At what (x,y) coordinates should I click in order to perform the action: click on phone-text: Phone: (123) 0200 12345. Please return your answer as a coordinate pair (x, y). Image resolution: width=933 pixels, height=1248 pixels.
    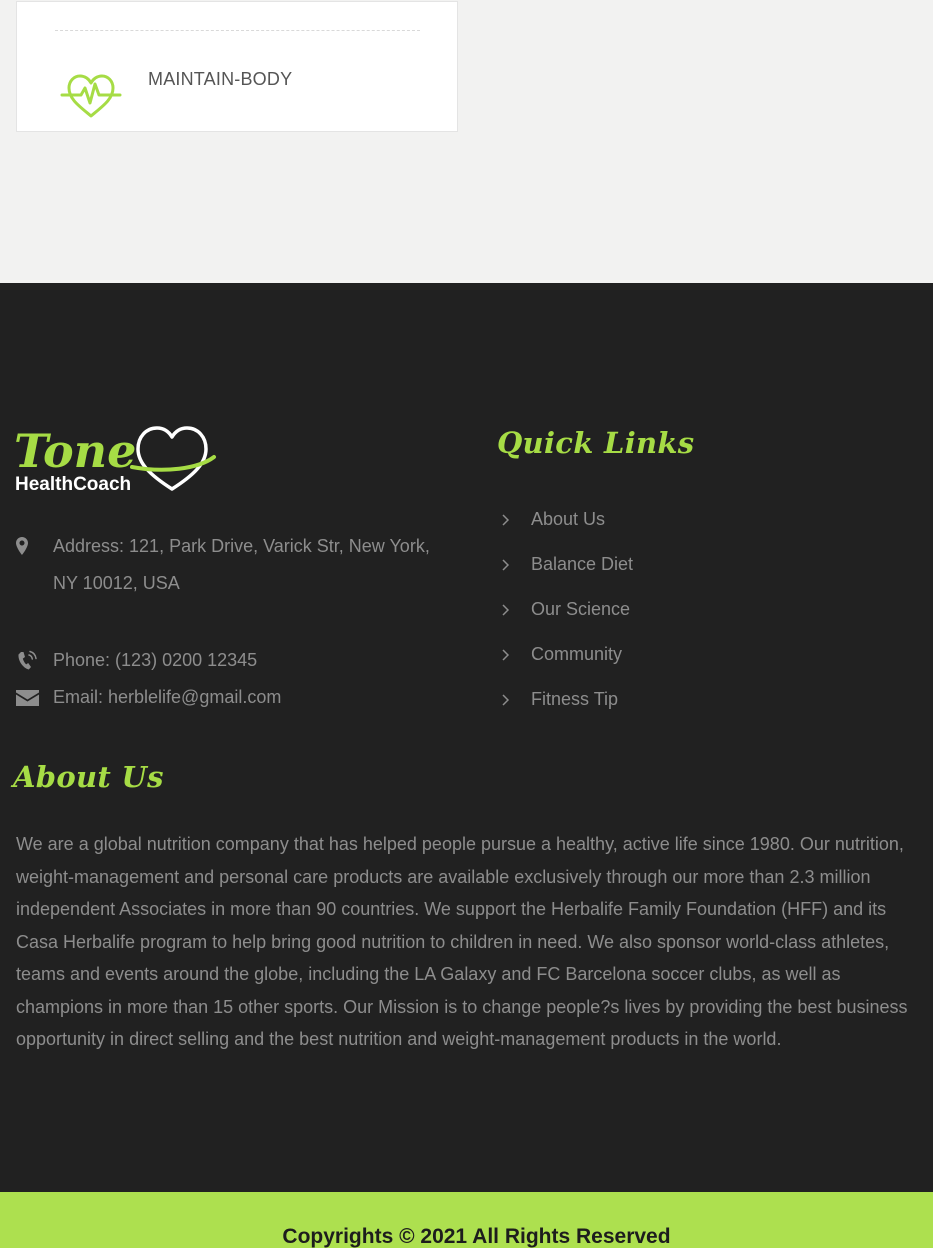
    Looking at the image, I should click on (155, 660).